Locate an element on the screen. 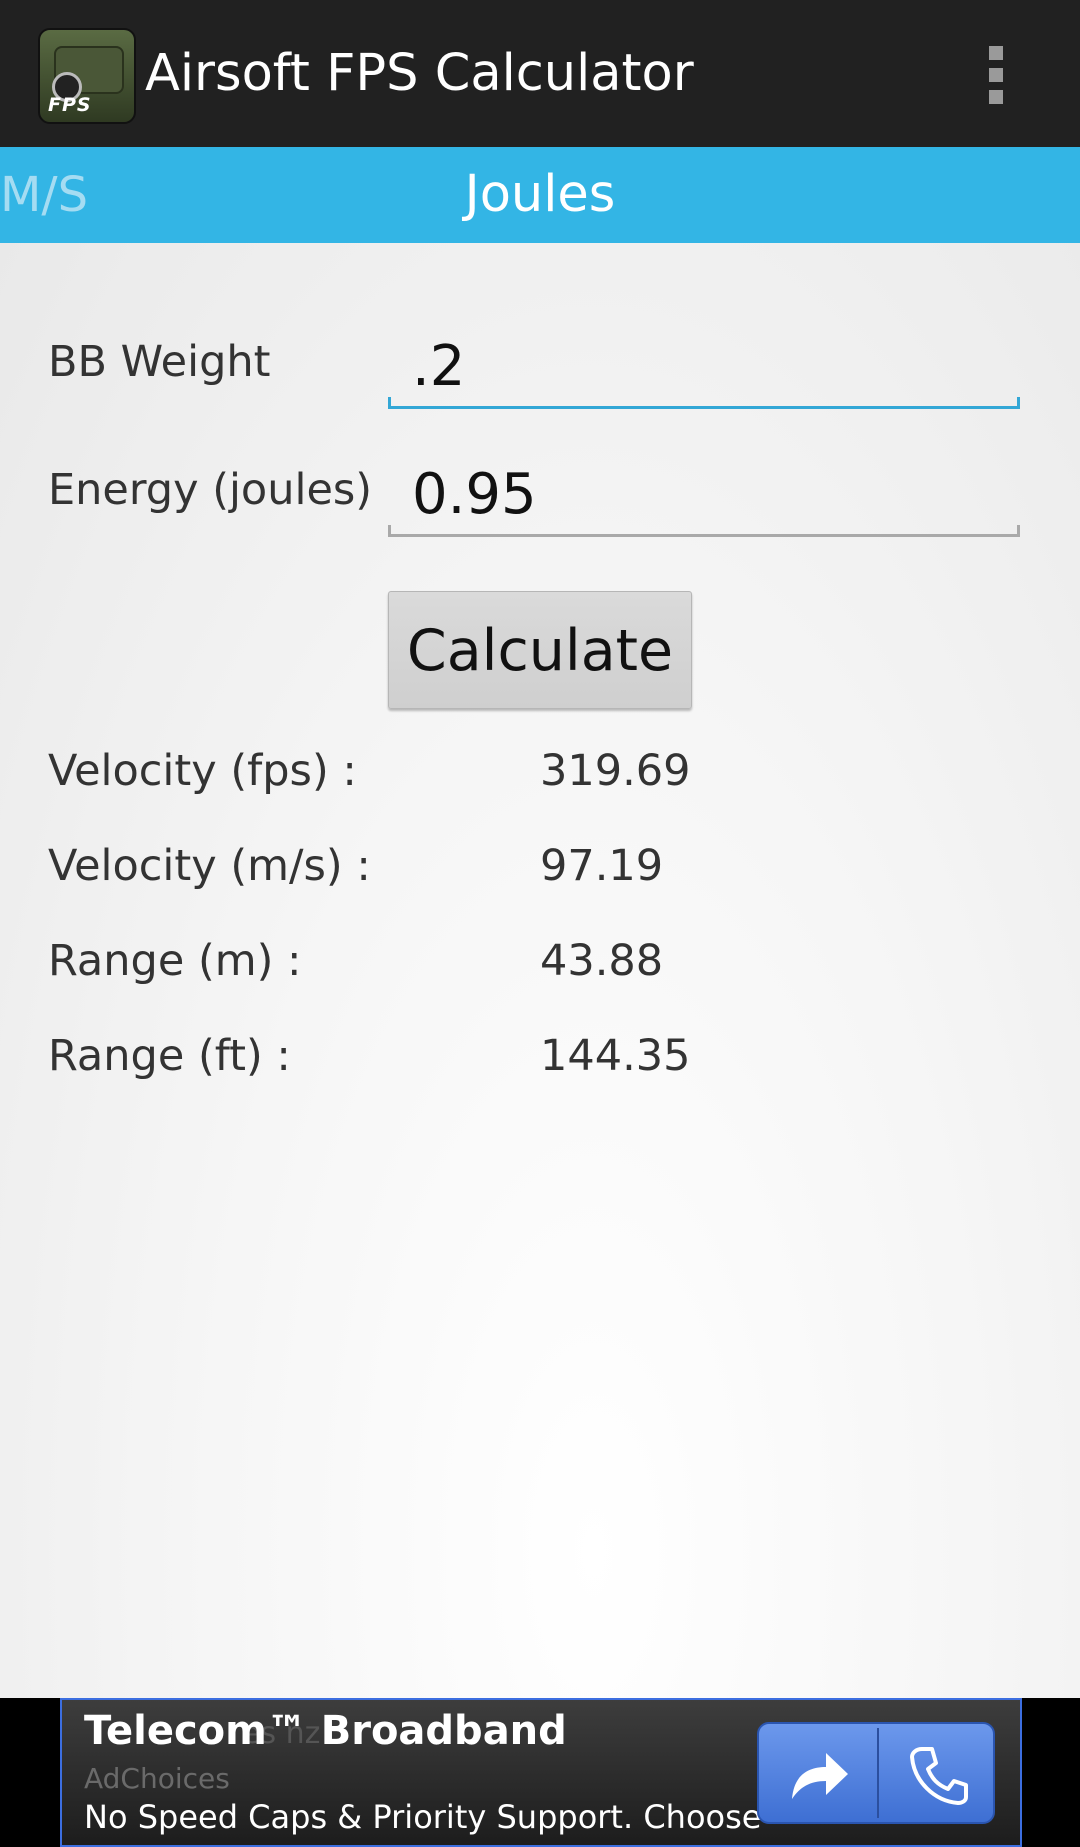 The image size is (1080, 1847). phone-icon is located at coordinates (939, 1776).